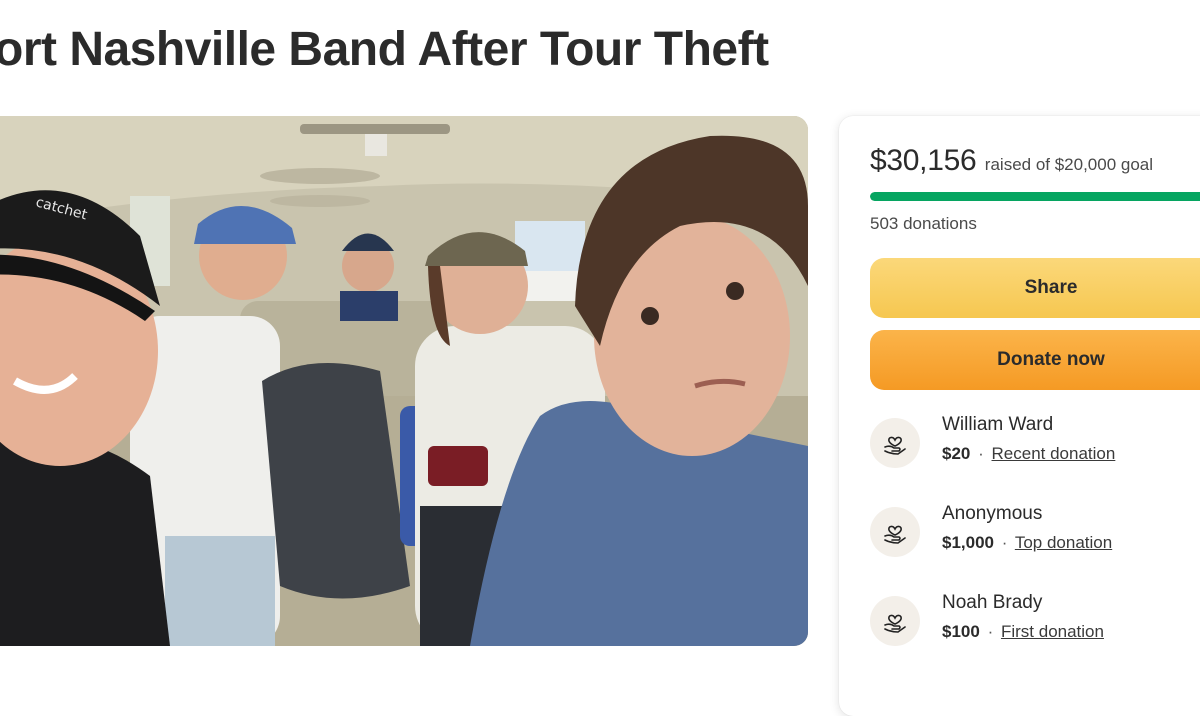 The width and height of the screenshot is (1200, 716). I want to click on goal-text: raised of $20,000 goal, so click(1069, 164).